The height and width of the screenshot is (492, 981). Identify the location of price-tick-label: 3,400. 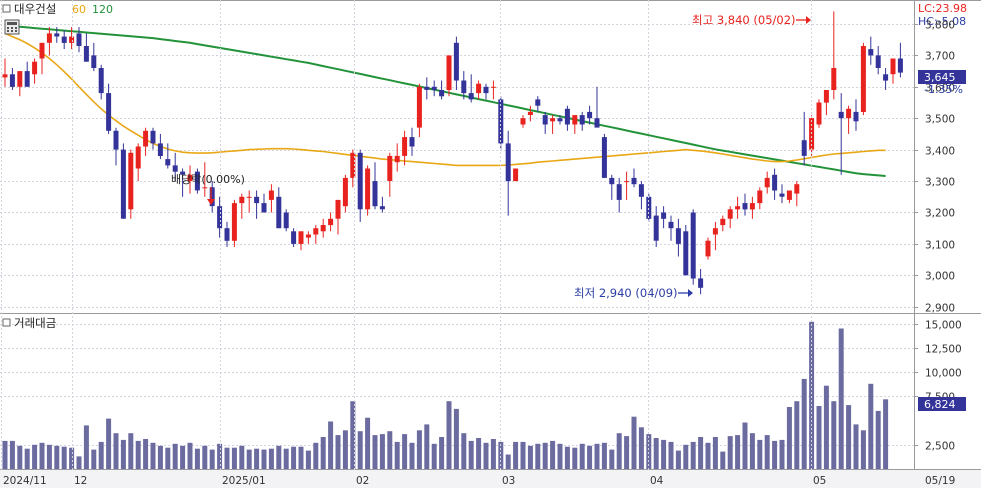
(940, 152).